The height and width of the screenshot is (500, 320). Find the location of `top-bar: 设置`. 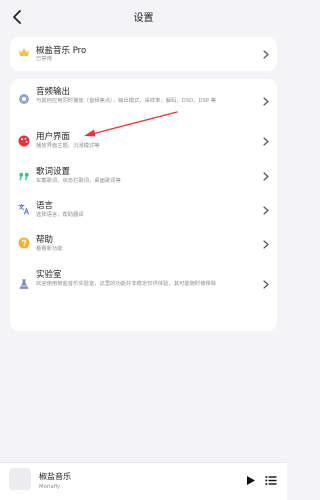

top-bar: 设置 is located at coordinates (143, 17).